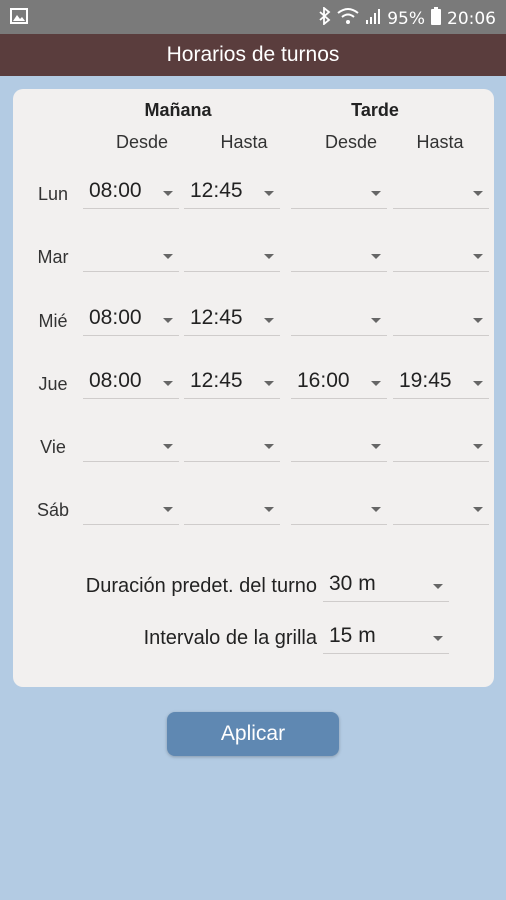 This screenshot has width=506, height=900. I want to click on default-duration-select: 30 m, so click(386, 586).